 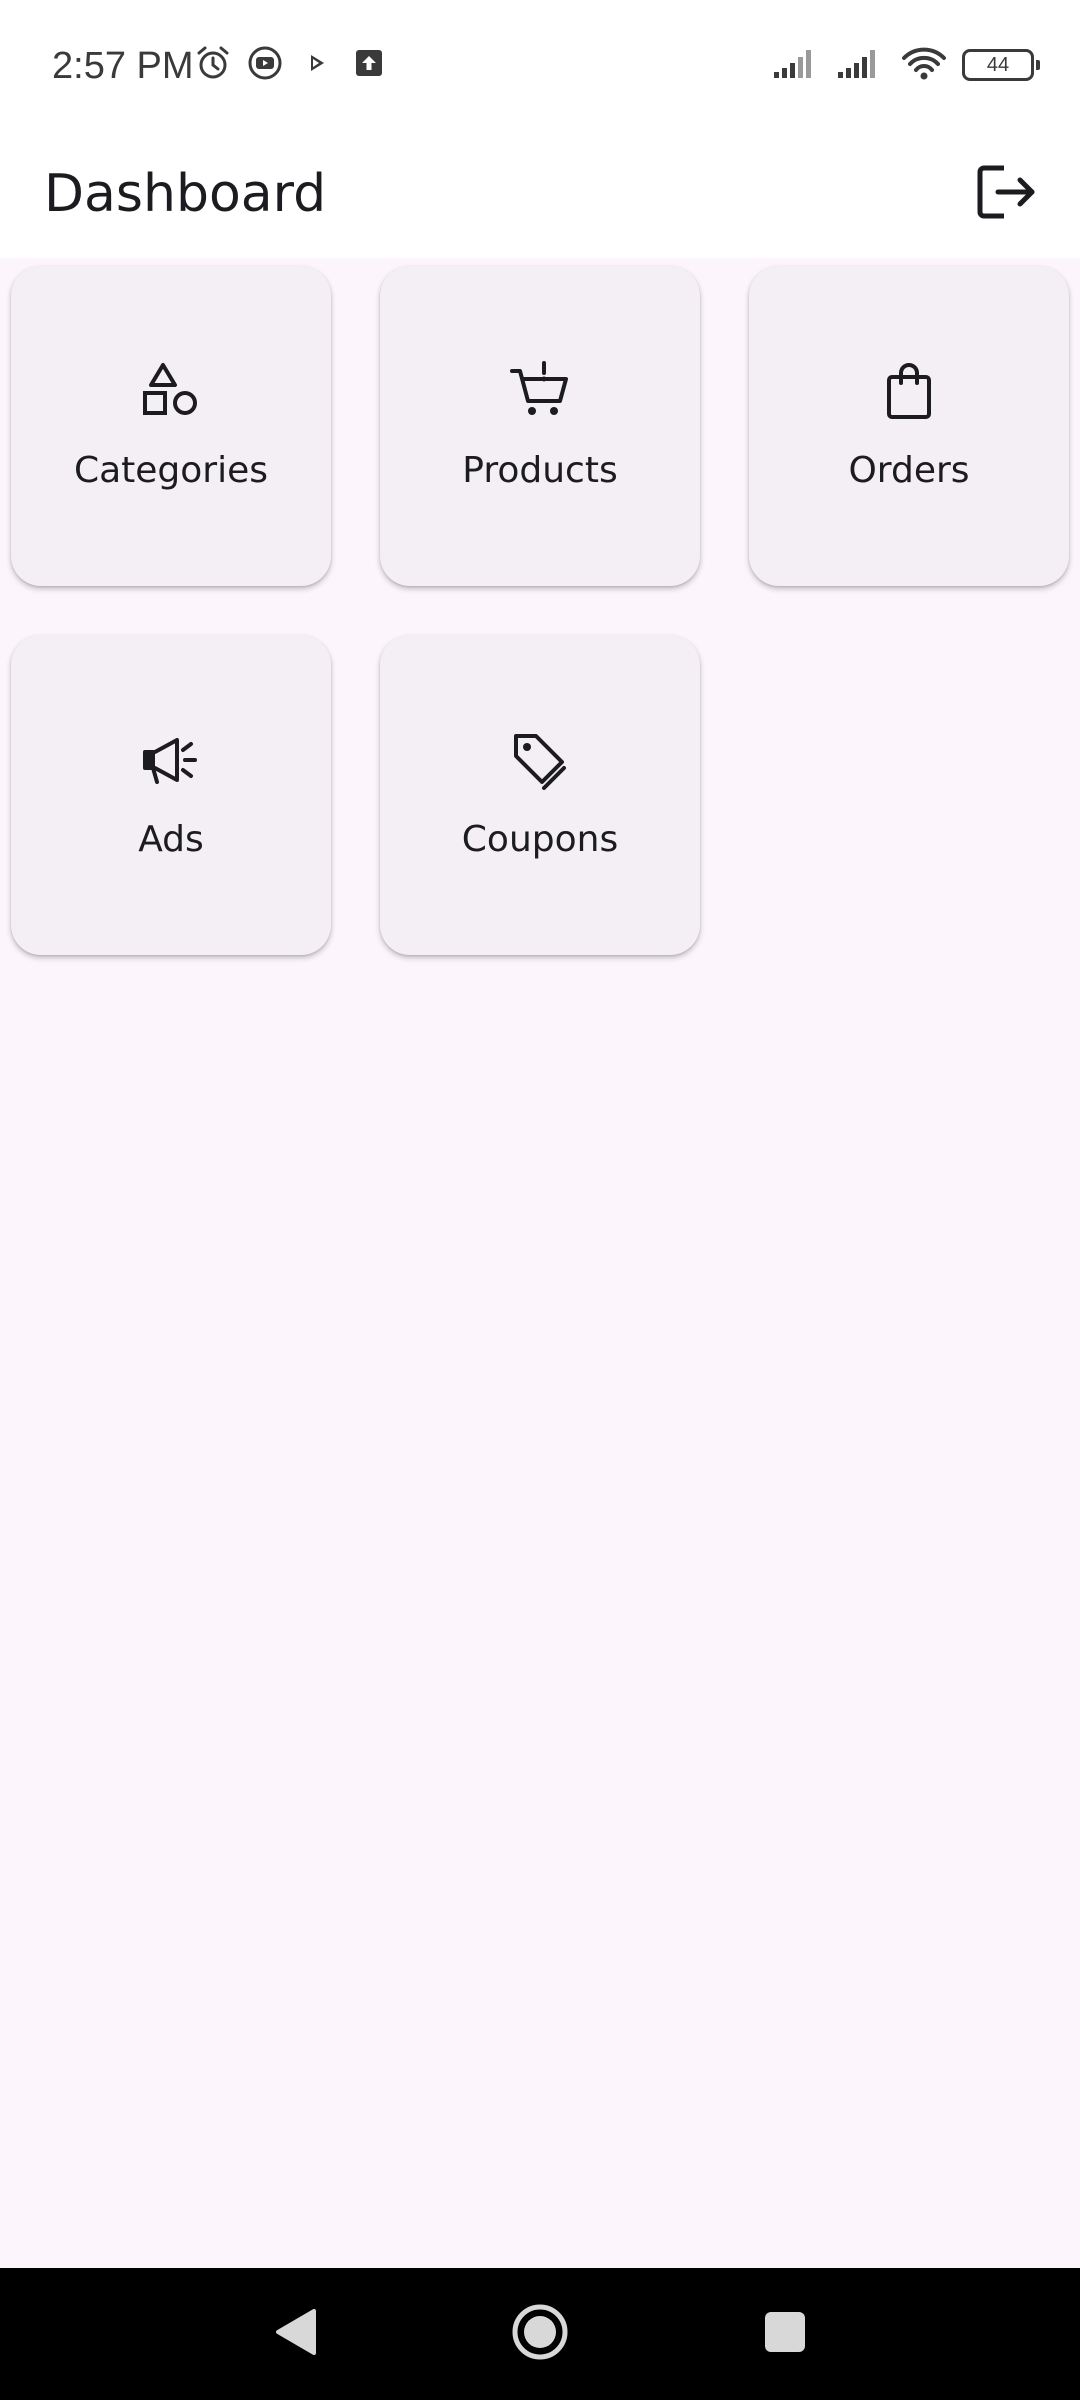 I want to click on home-icon, so click(x=540, y=2334).